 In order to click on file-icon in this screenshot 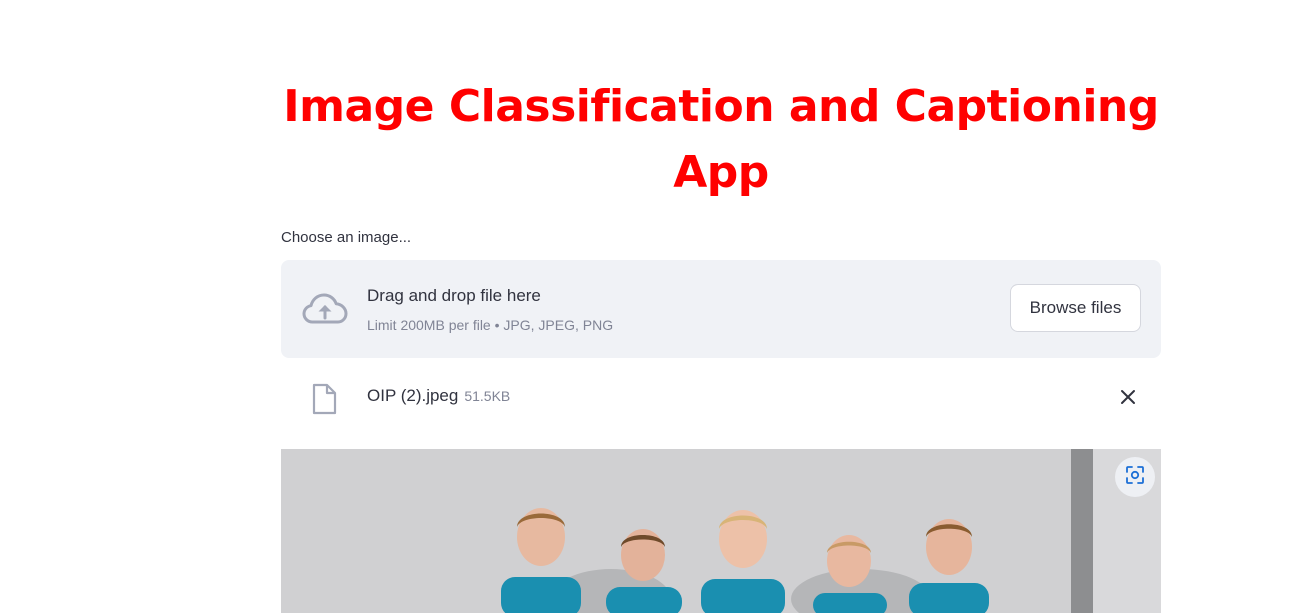, I will do `click(324, 399)`.